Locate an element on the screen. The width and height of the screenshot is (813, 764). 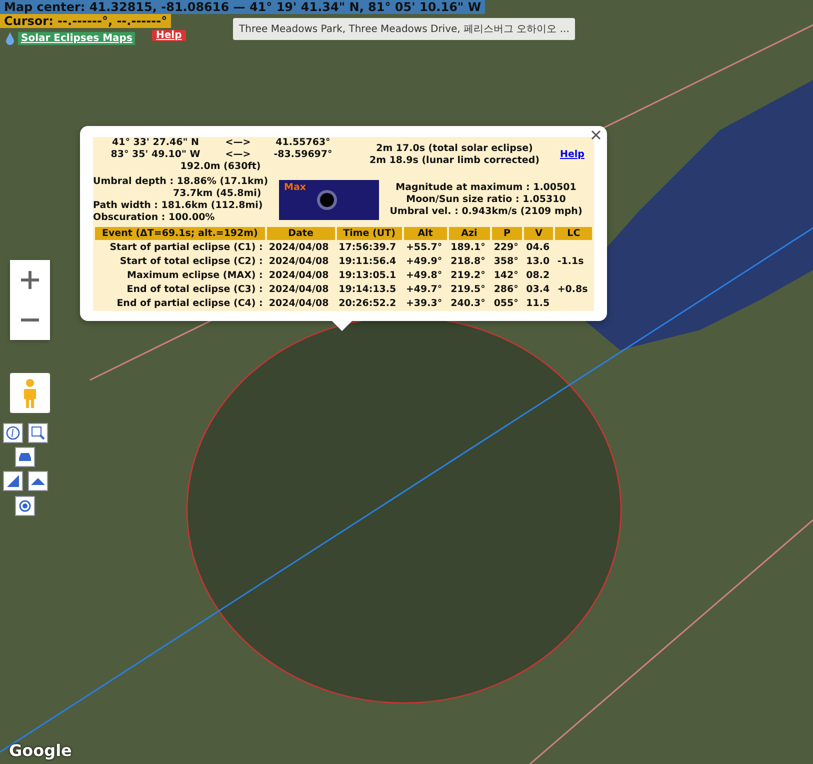
table-cell-text: Maximum eclipse (MAX) : is located at coordinates (195, 275).